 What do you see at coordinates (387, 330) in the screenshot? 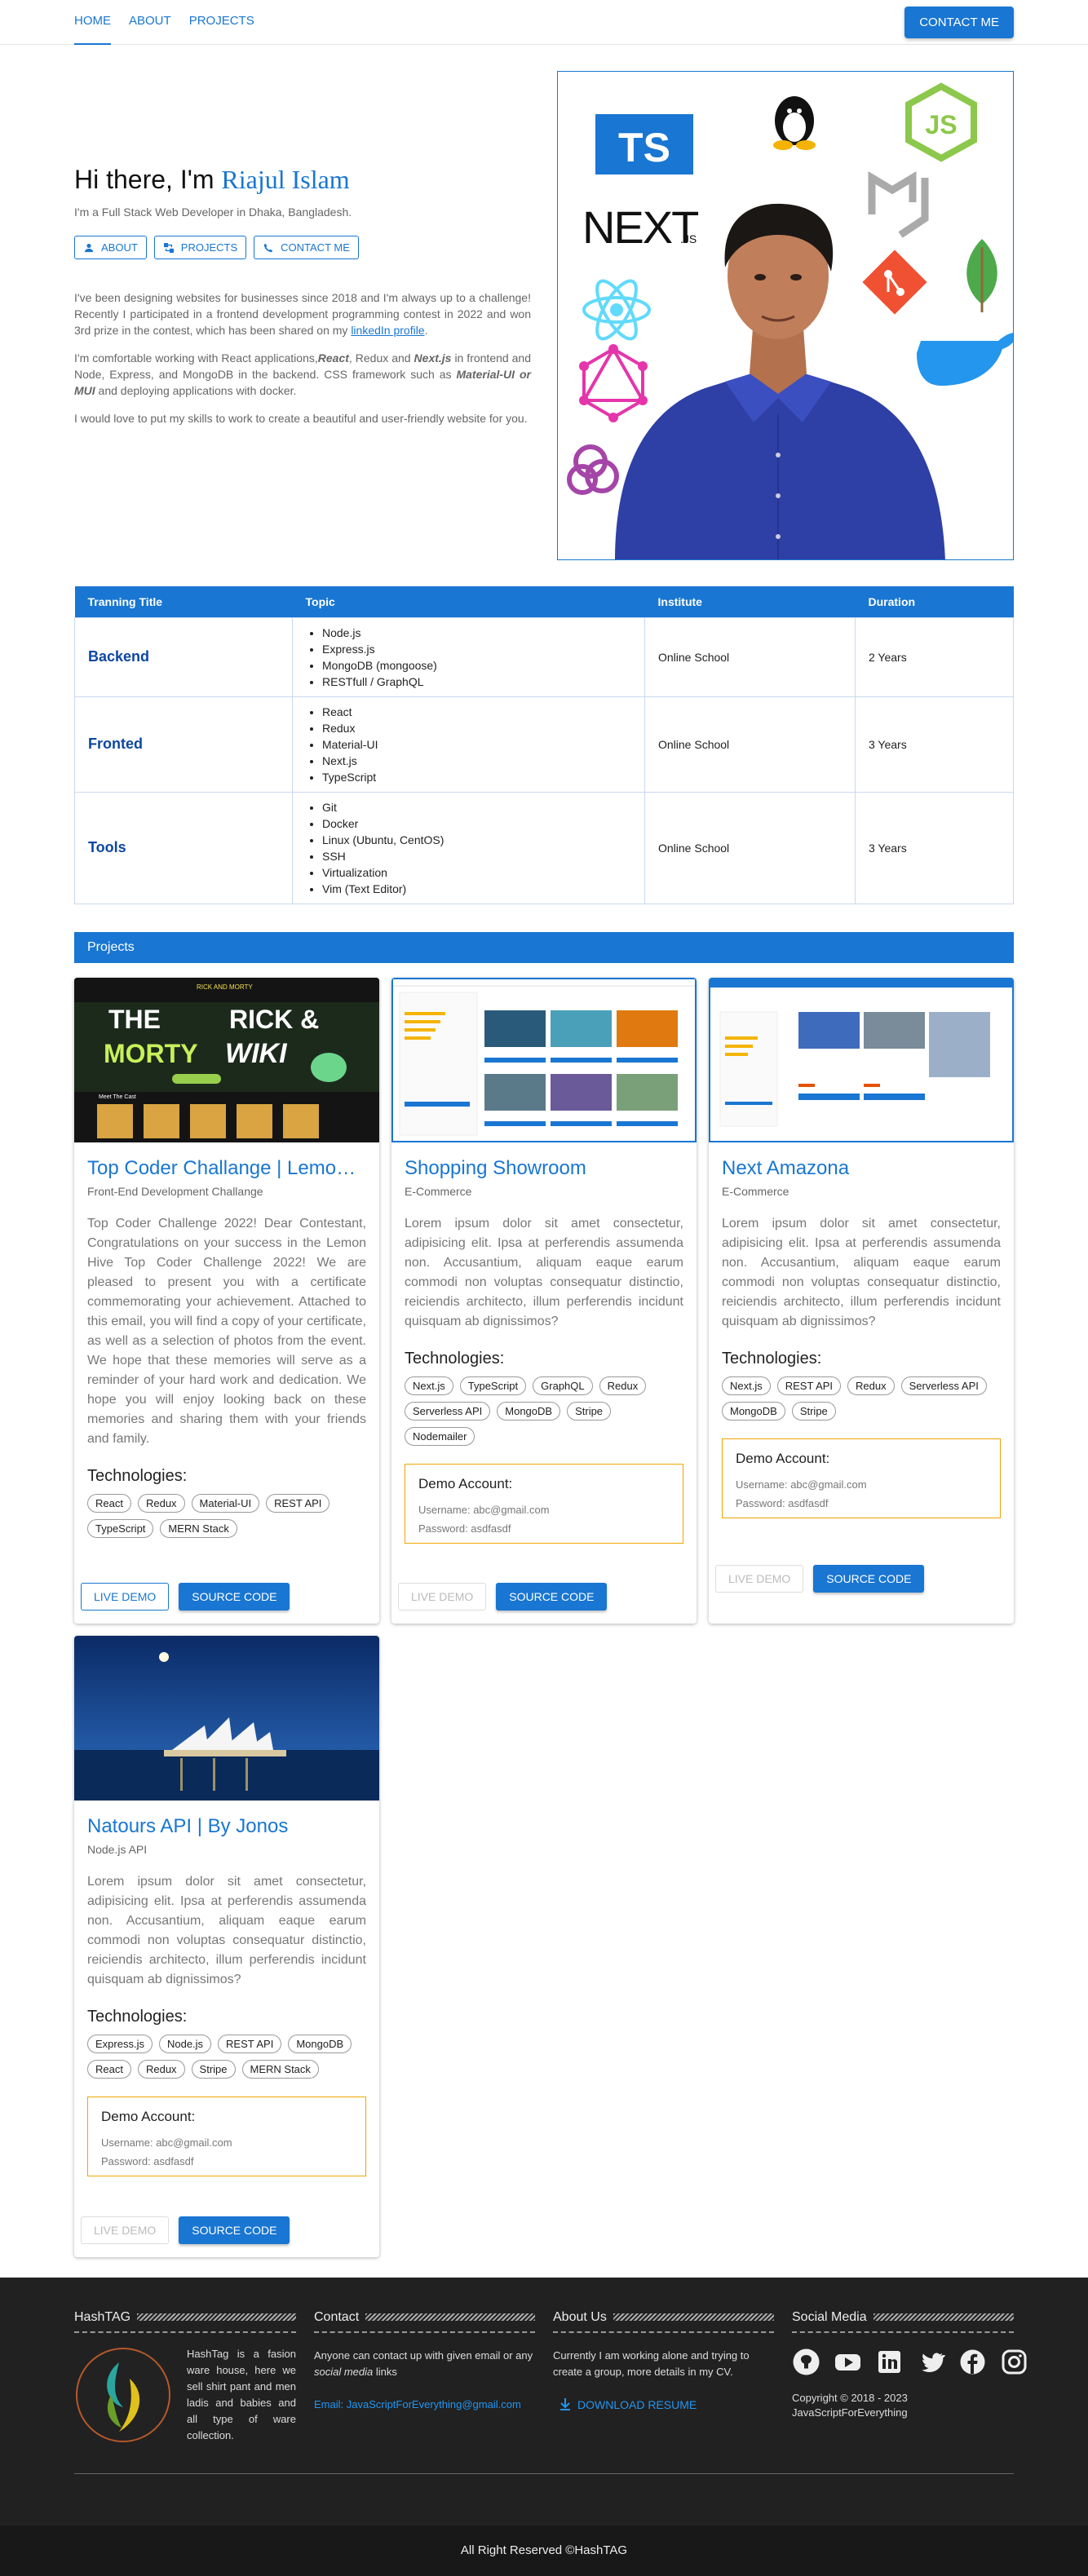
I see `linkedin-link: linkedIn profile` at bounding box center [387, 330].